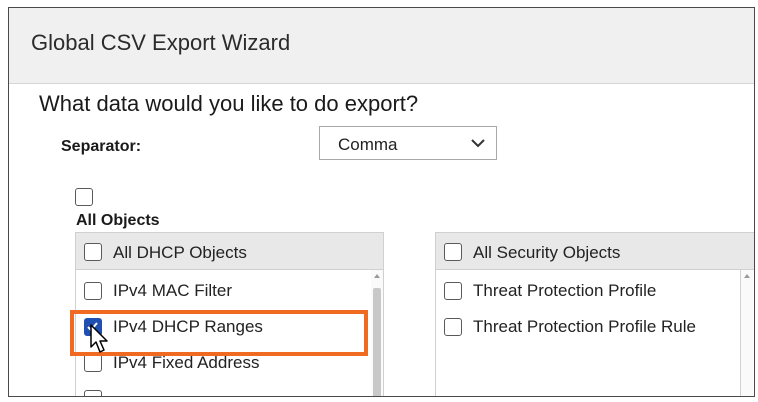  What do you see at coordinates (101, 146) in the screenshot?
I see `separator-label: Separator:` at bounding box center [101, 146].